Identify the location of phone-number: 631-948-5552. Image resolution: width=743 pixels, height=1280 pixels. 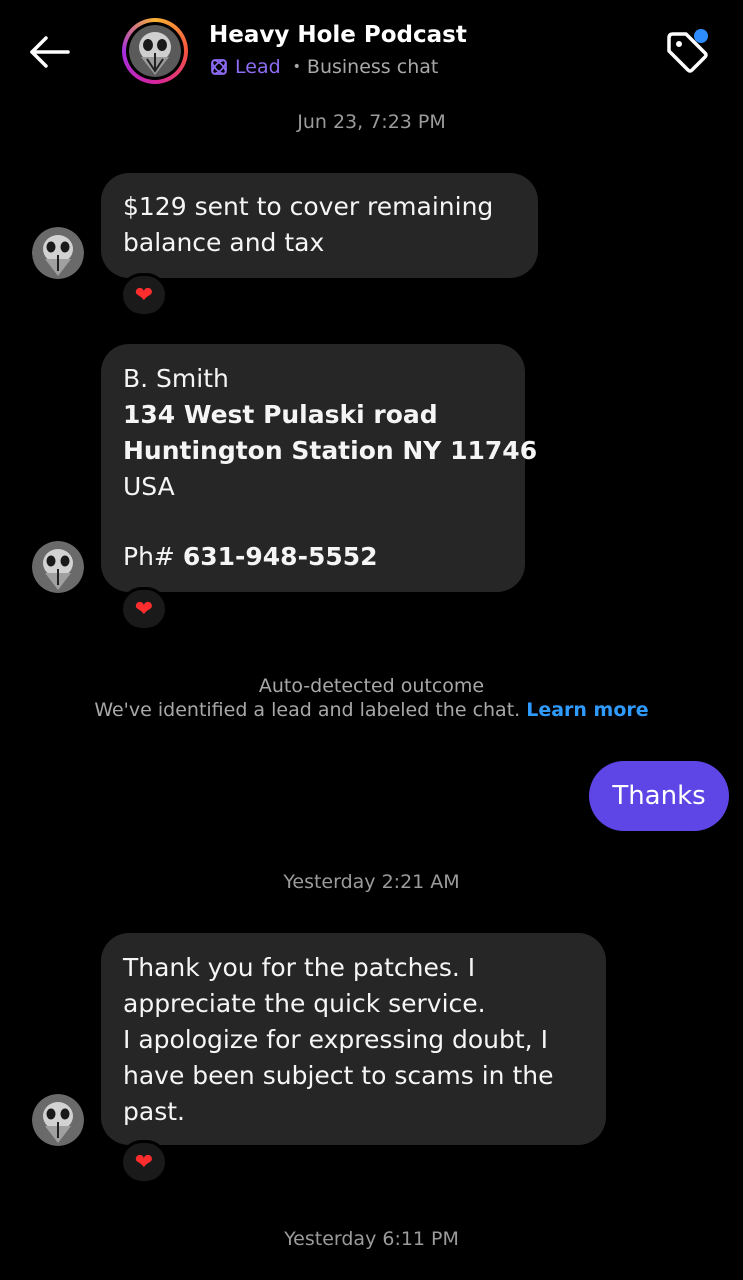
(280, 556).